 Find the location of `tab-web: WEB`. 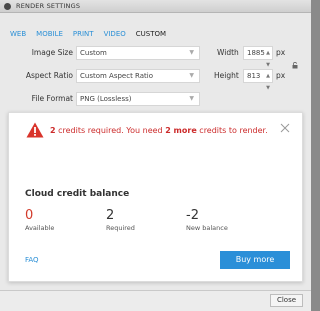

tab-web: WEB is located at coordinates (18, 34).